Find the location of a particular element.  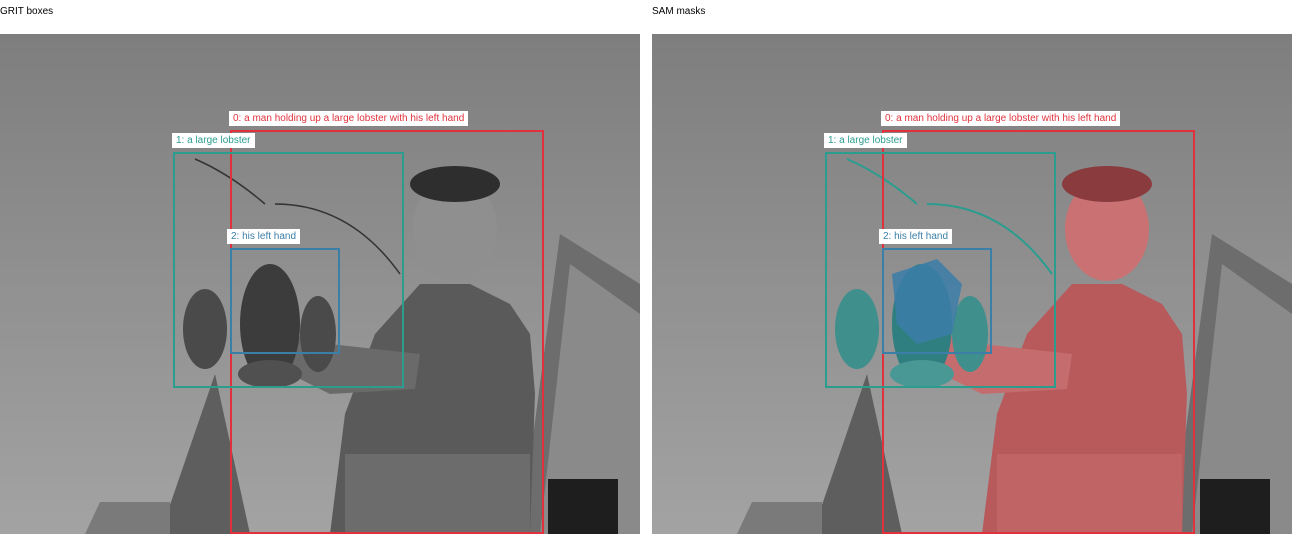

sam-box-hand is located at coordinates (937, 301).